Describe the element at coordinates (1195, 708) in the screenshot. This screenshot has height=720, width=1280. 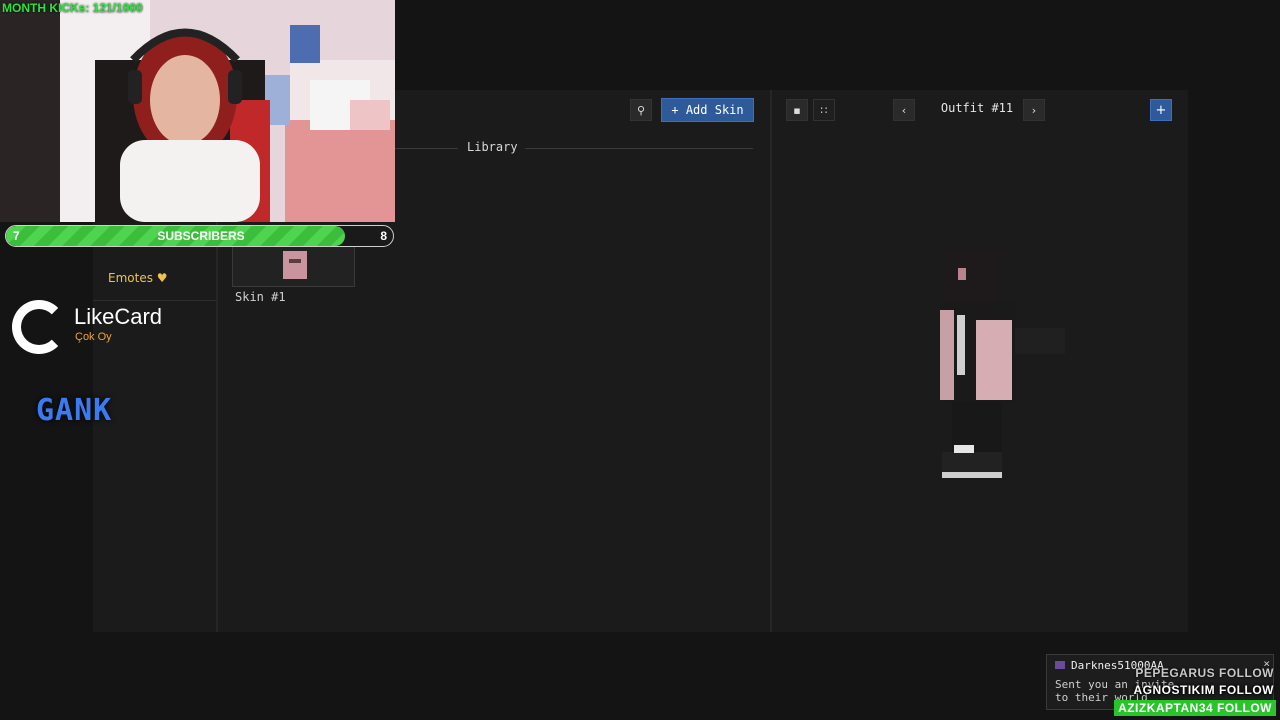
I see `follow-alert: AZIZKAPTAN34 FOLLOW` at that location.